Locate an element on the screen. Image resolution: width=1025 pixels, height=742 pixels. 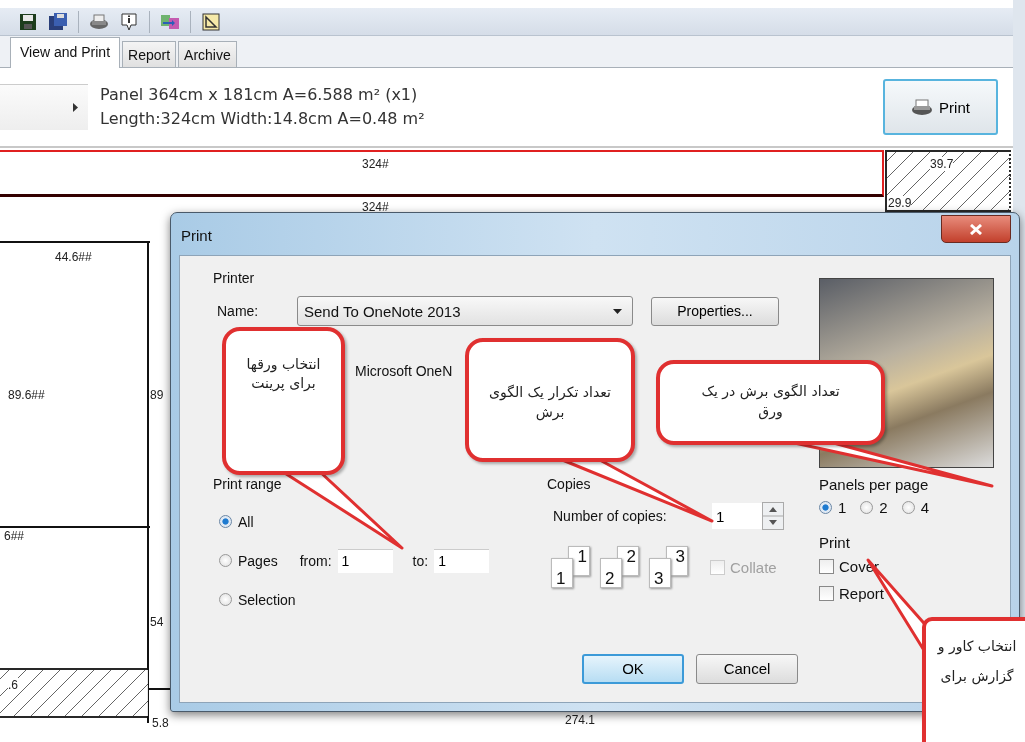
radio-option: 2 is located at coordinates (874, 507).